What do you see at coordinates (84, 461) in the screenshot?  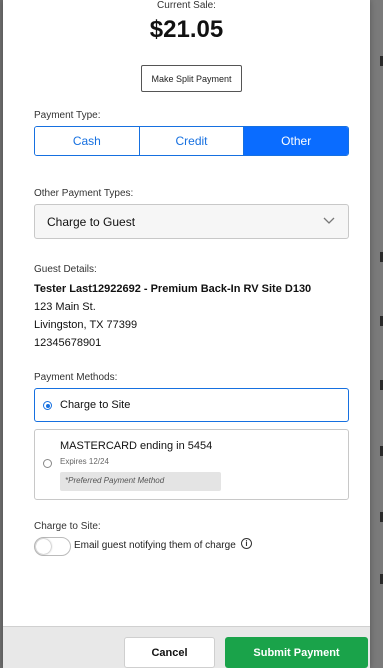 I see `payment-method-card-expiry: Expires 12/24` at bounding box center [84, 461].